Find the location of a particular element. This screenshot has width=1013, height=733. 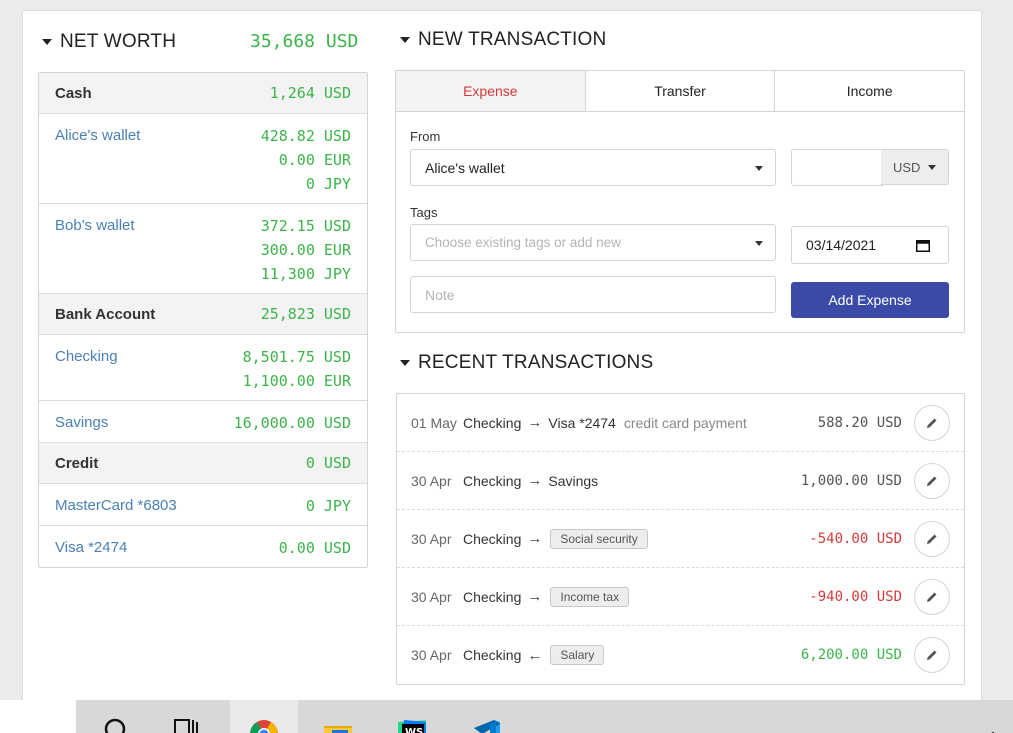

chrome-icon is located at coordinates (264, 721).